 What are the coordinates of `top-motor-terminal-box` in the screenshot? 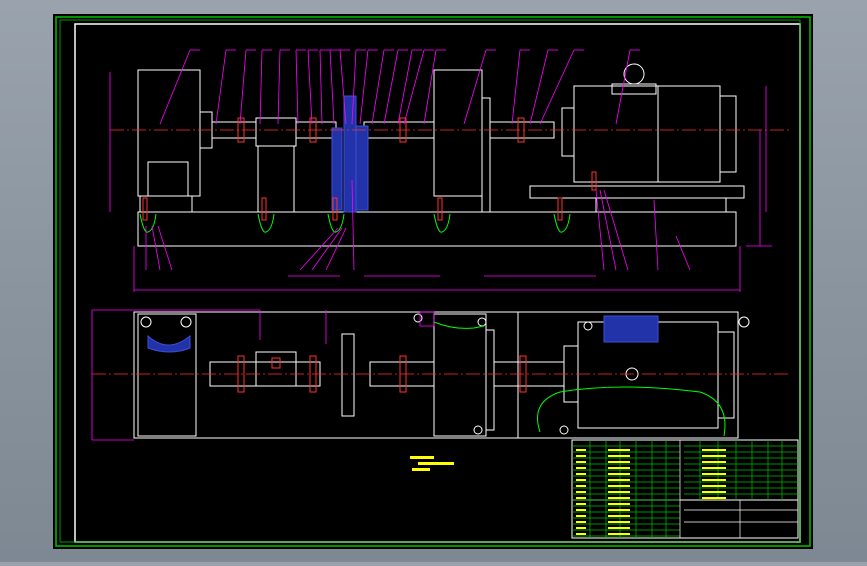 It's located at (631, 329).